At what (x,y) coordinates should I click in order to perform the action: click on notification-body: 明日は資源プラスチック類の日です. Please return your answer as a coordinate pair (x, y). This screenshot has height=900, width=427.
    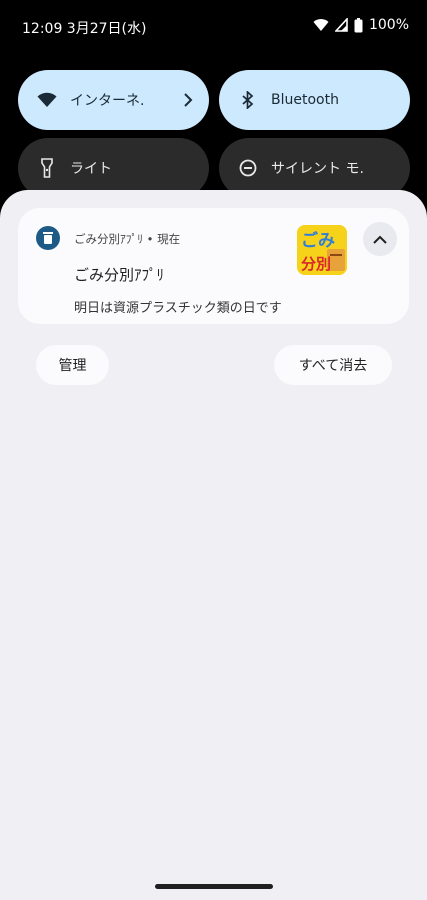
    Looking at the image, I should click on (178, 308).